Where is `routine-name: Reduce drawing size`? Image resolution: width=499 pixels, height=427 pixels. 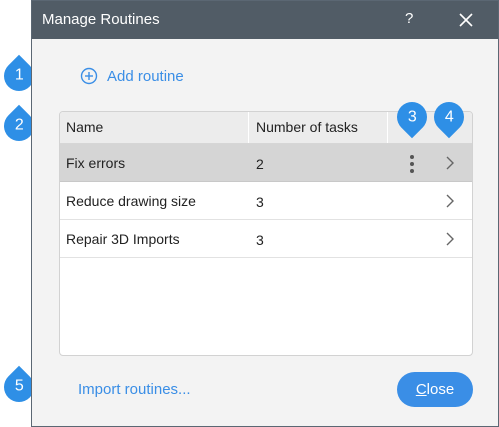 routine-name: Reduce drawing size is located at coordinates (131, 201).